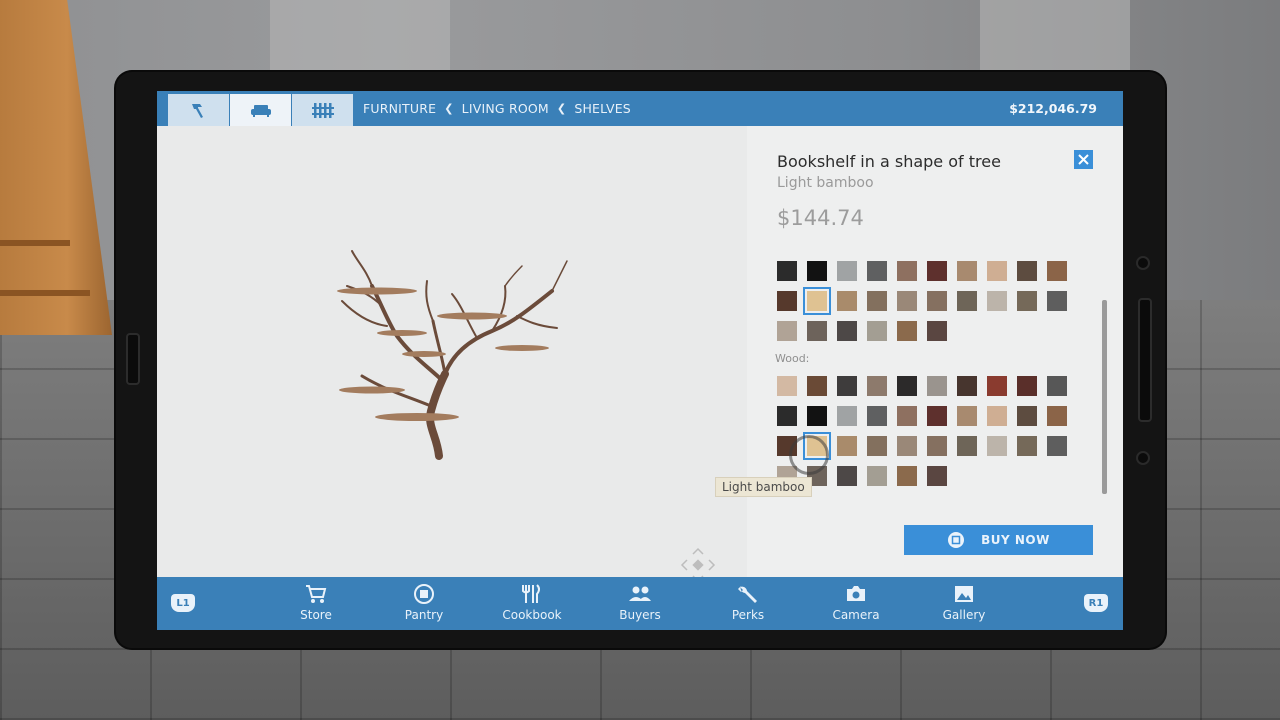 The height and width of the screenshot is (720, 1280). I want to click on nav-perks: Perks, so click(748, 602).